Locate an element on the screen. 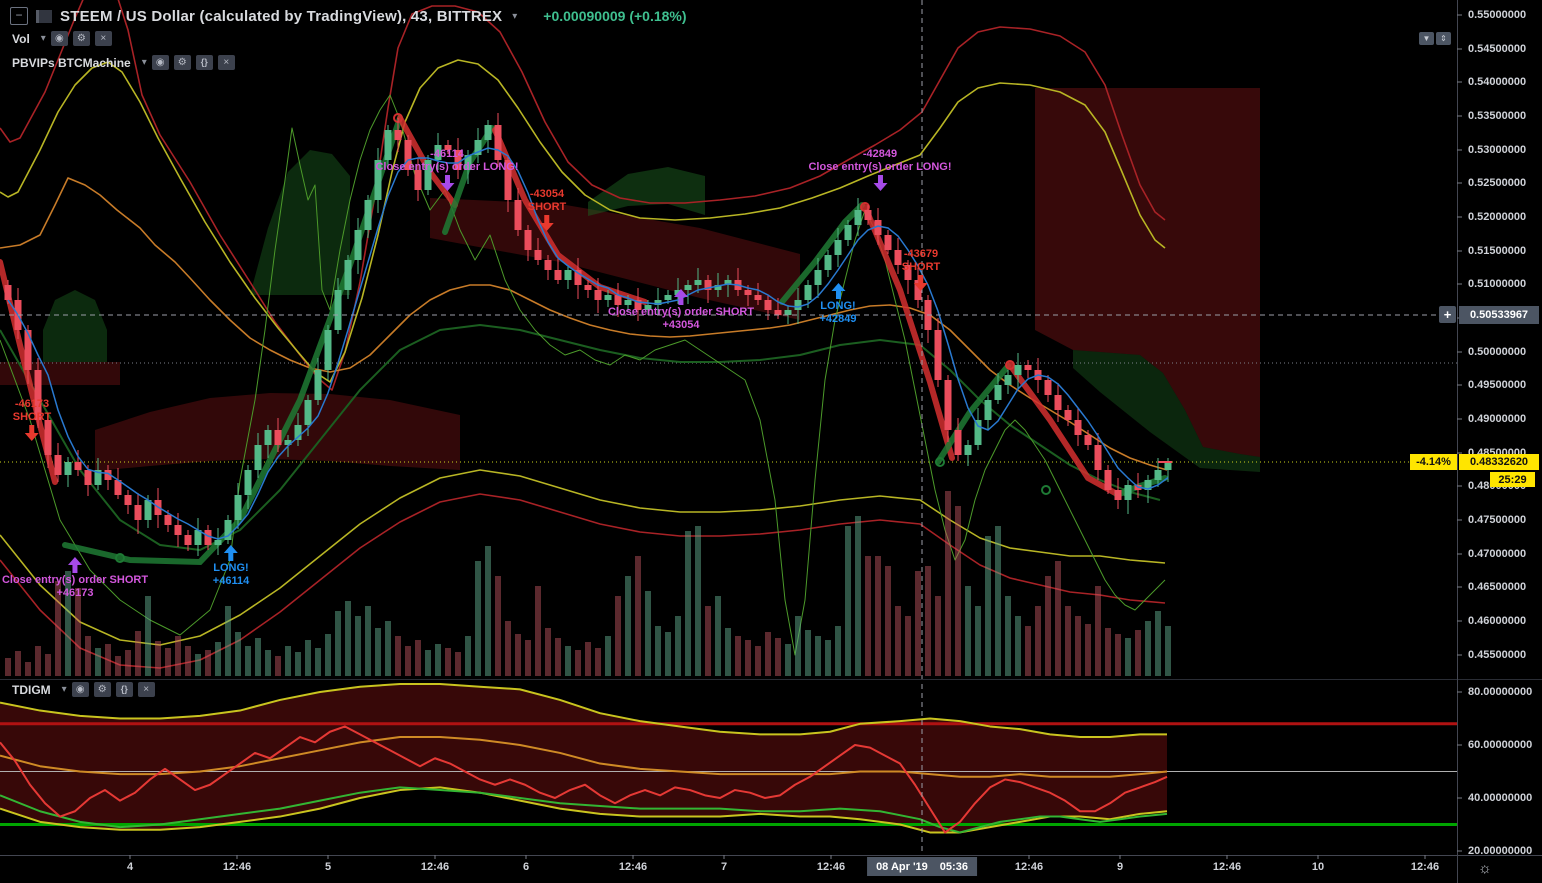 The height and width of the screenshot is (883, 1542). vol-eye-icon: ◉ is located at coordinates (59, 38).